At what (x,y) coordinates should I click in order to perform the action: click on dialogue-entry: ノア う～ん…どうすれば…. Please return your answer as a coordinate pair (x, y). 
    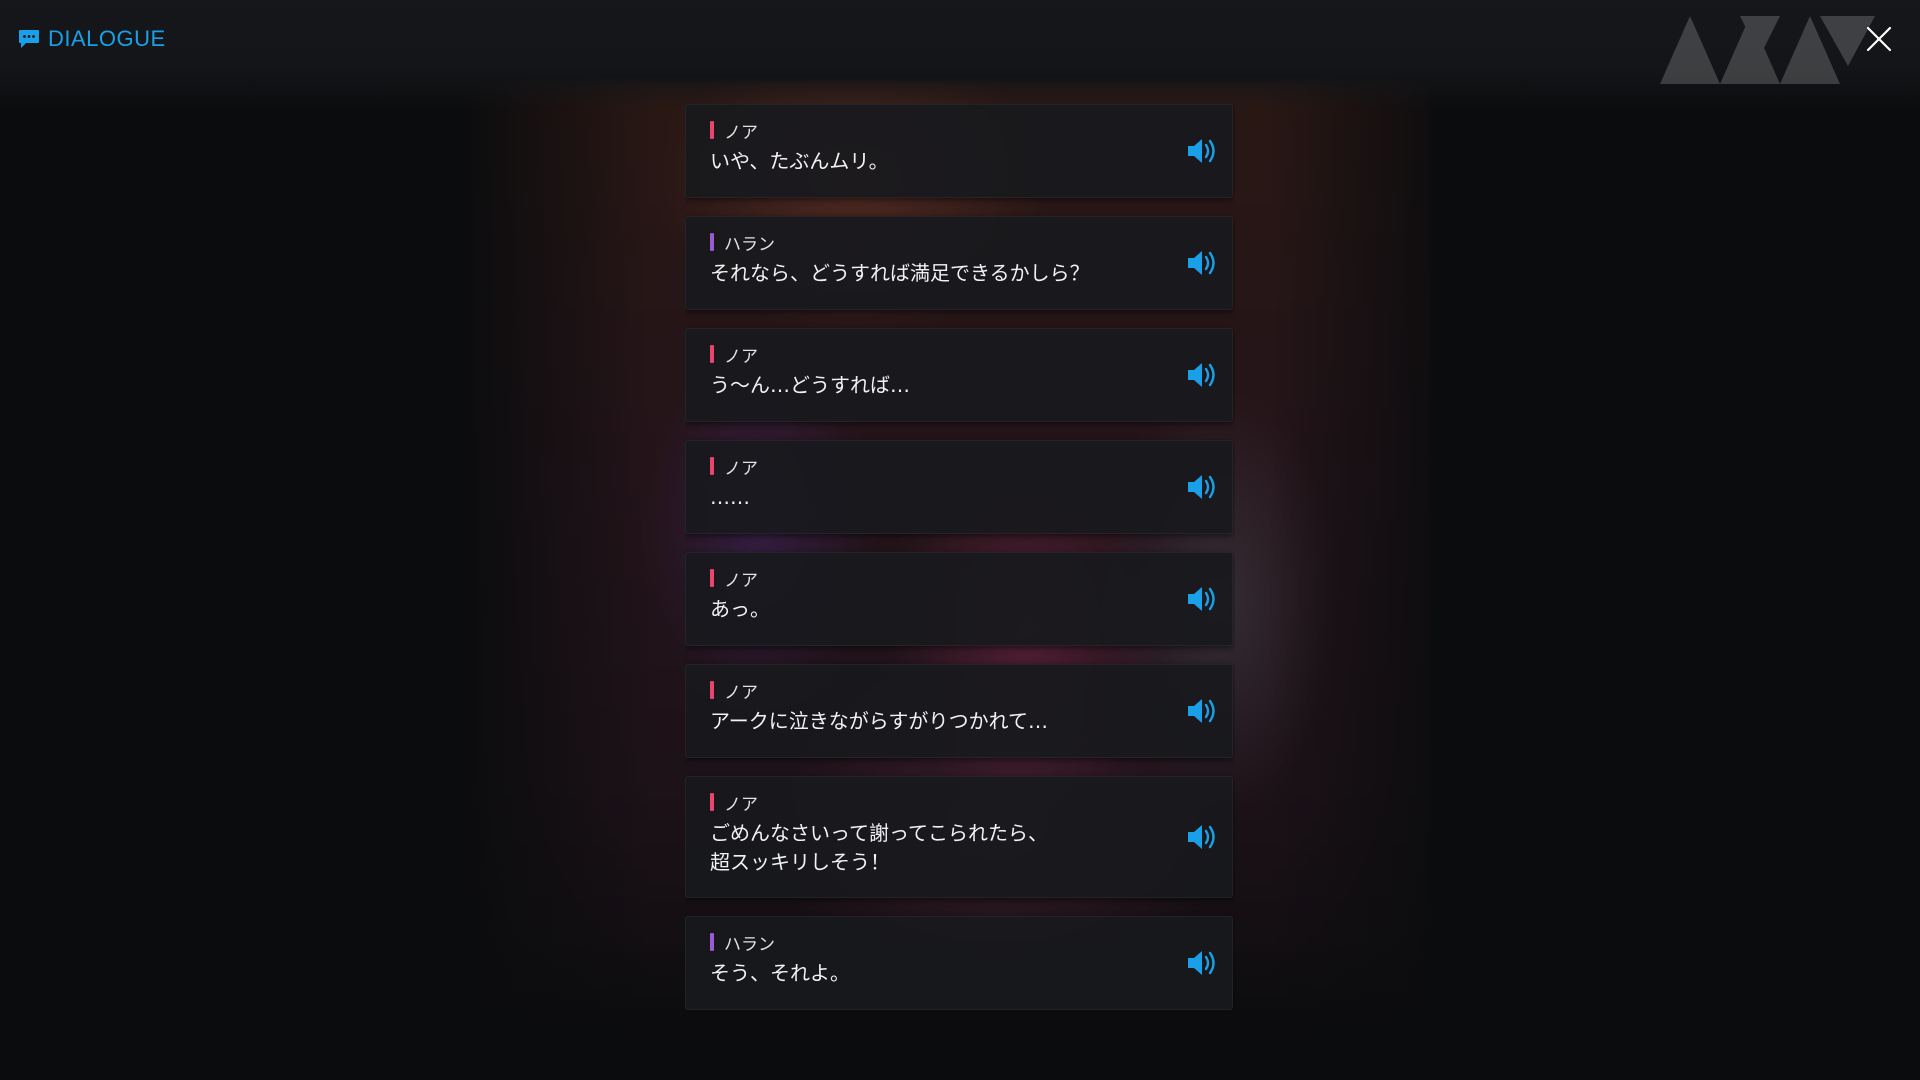
    Looking at the image, I should click on (959, 375).